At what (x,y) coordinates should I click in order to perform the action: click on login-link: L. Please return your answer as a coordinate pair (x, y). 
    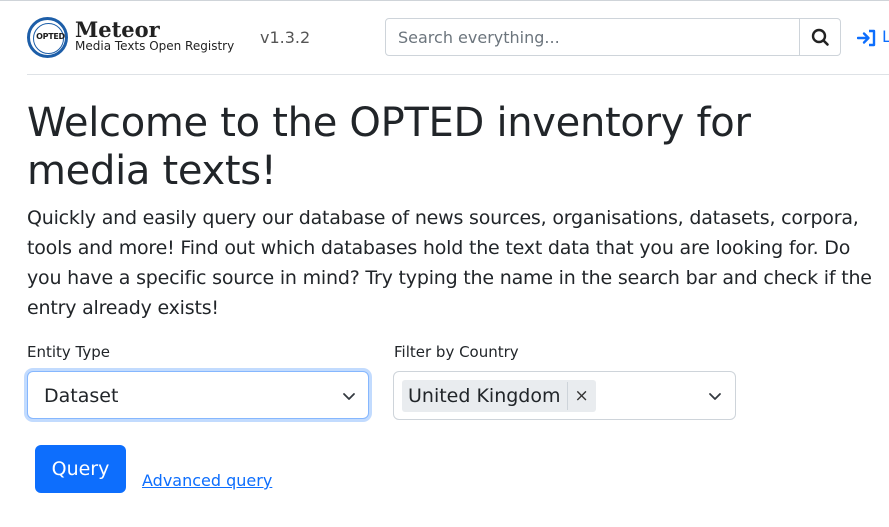
    Looking at the image, I should click on (885, 37).